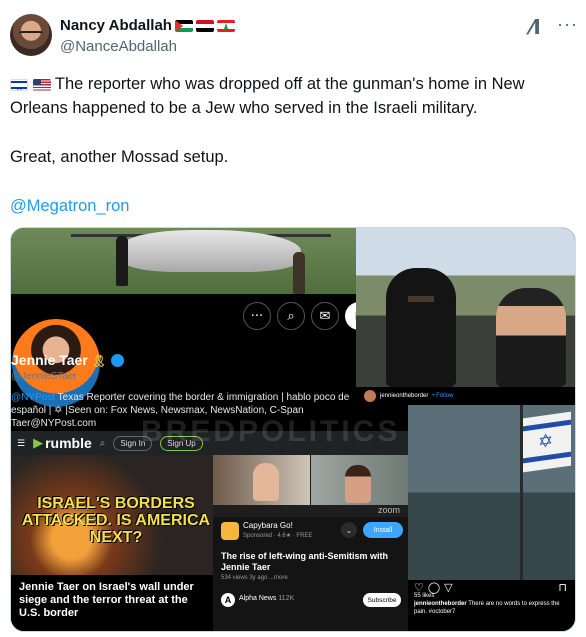  What do you see at coordinates (183, 261) in the screenshot?
I see `helicopter-photo` at bounding box center [183, 261].